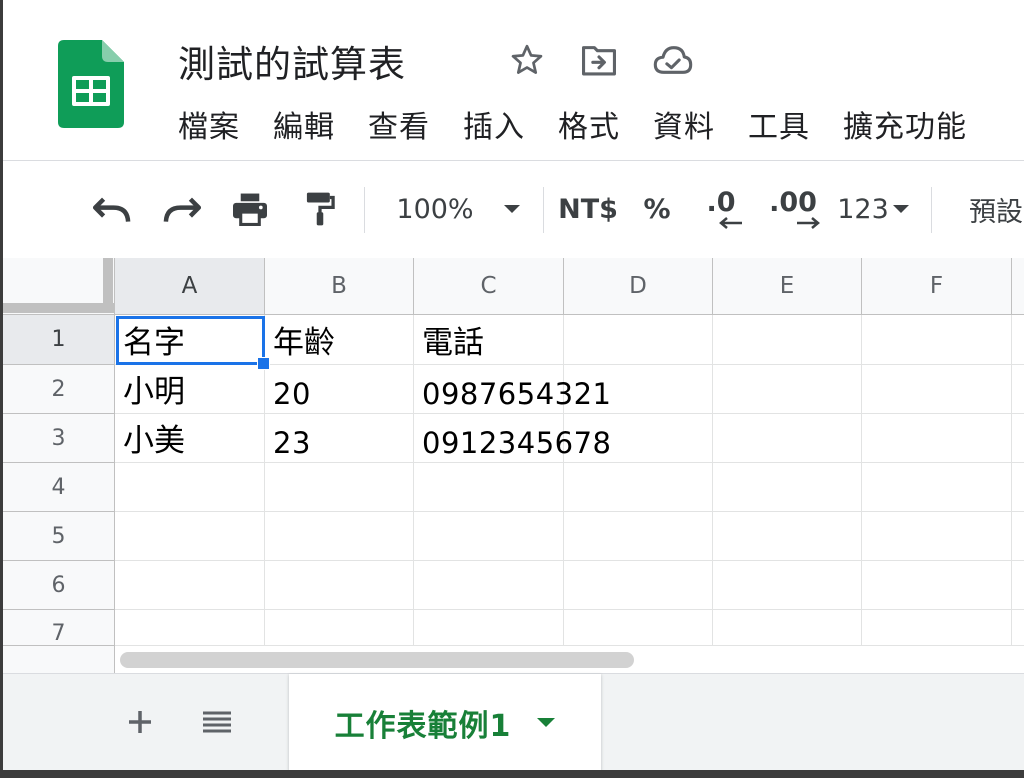 The height and width of the screenshot is (778, 1024). I want to click on cell-d5, so click(638, 536).